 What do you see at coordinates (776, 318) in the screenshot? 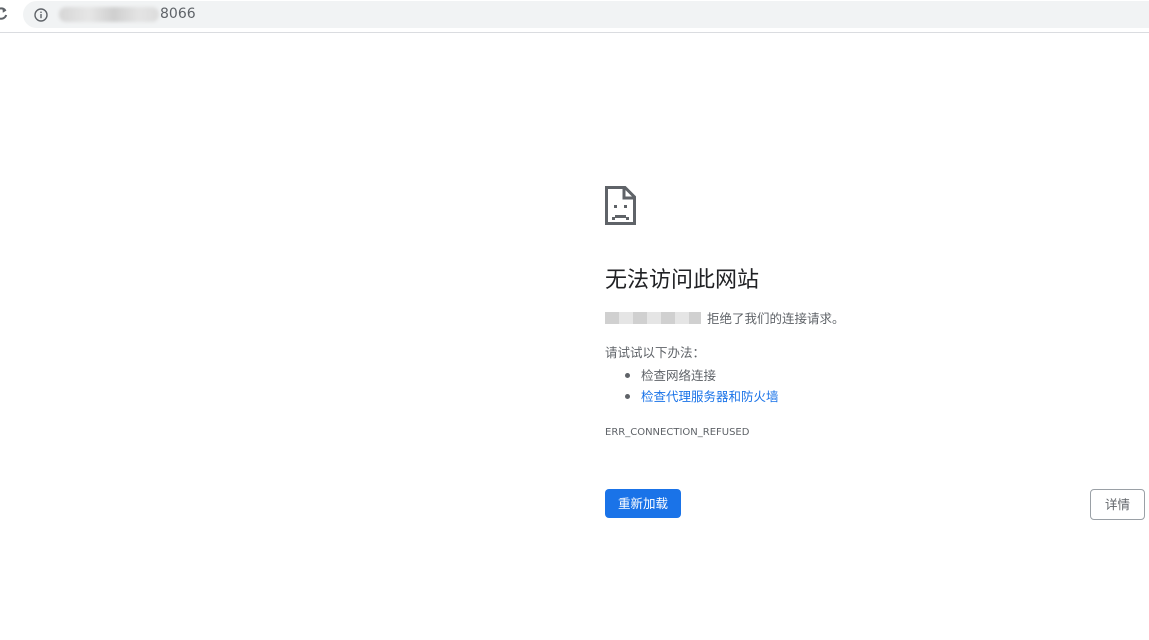
I see `refused-text: 拒绝了我们的连接请求。` at bounding box center [776, 318].